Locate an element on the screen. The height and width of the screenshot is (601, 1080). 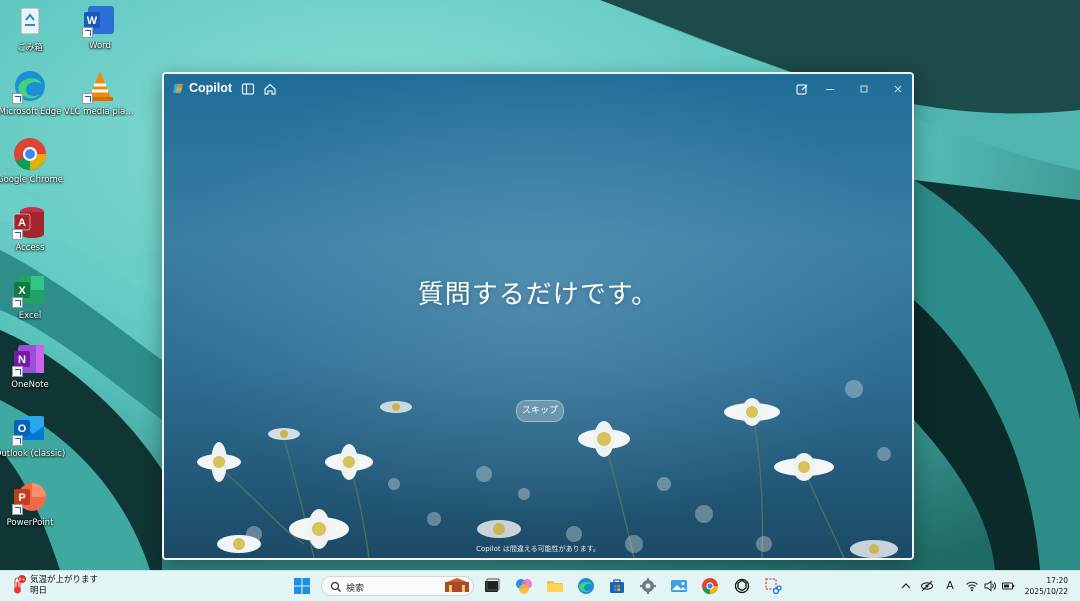
desktop-icon-label: Excel is located at coordinates (30, 316).